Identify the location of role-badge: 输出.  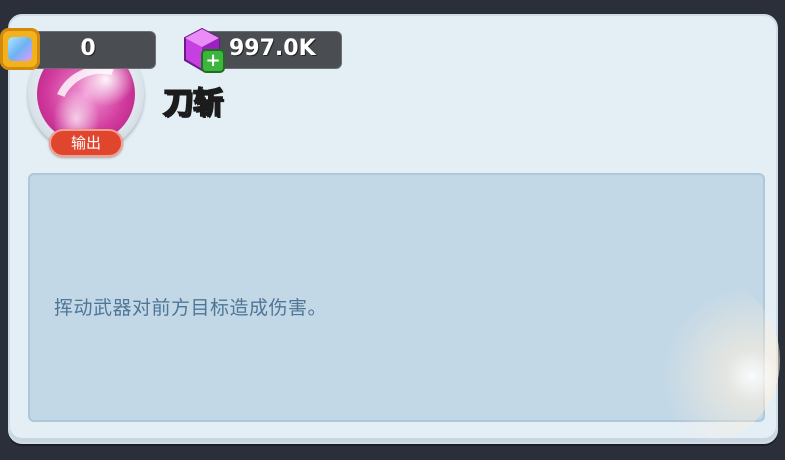
(86, 143).